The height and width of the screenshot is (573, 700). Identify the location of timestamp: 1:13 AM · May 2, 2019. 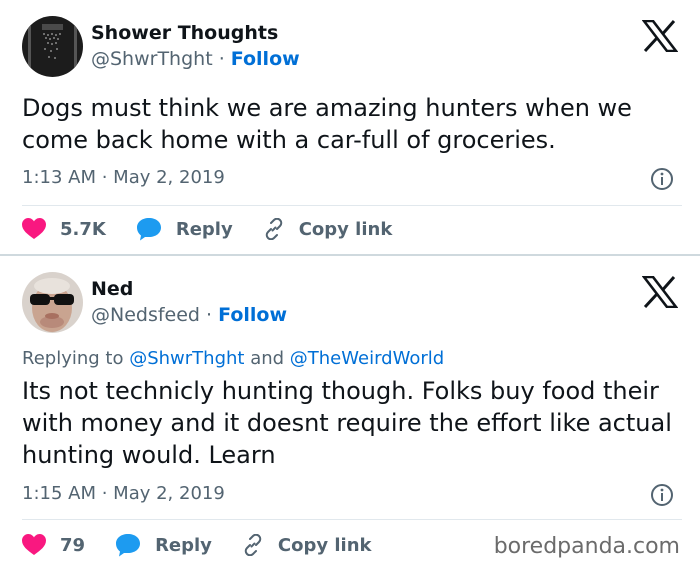
(123, 177).